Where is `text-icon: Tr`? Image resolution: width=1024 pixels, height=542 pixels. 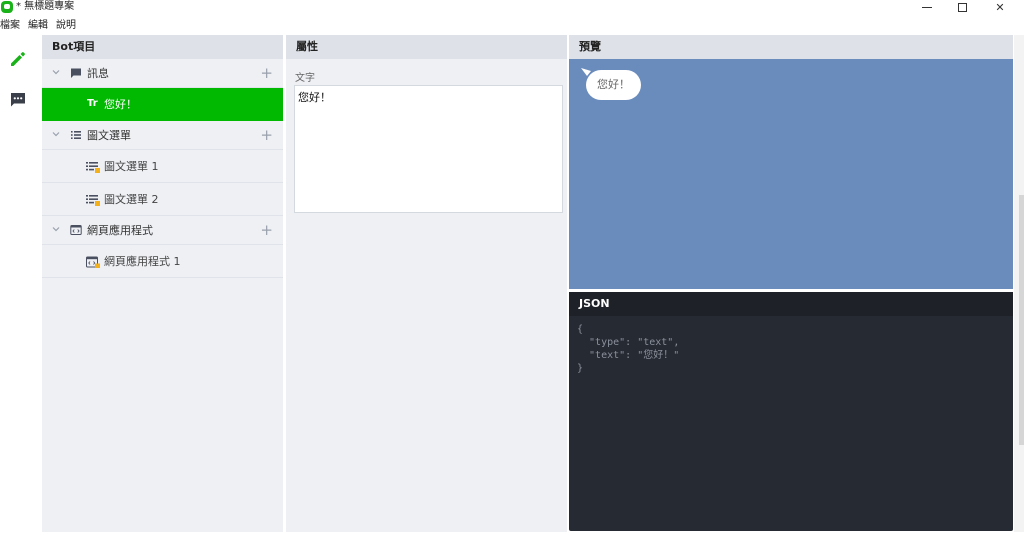
text-icon: Tr is located at coordinates (92, 103).